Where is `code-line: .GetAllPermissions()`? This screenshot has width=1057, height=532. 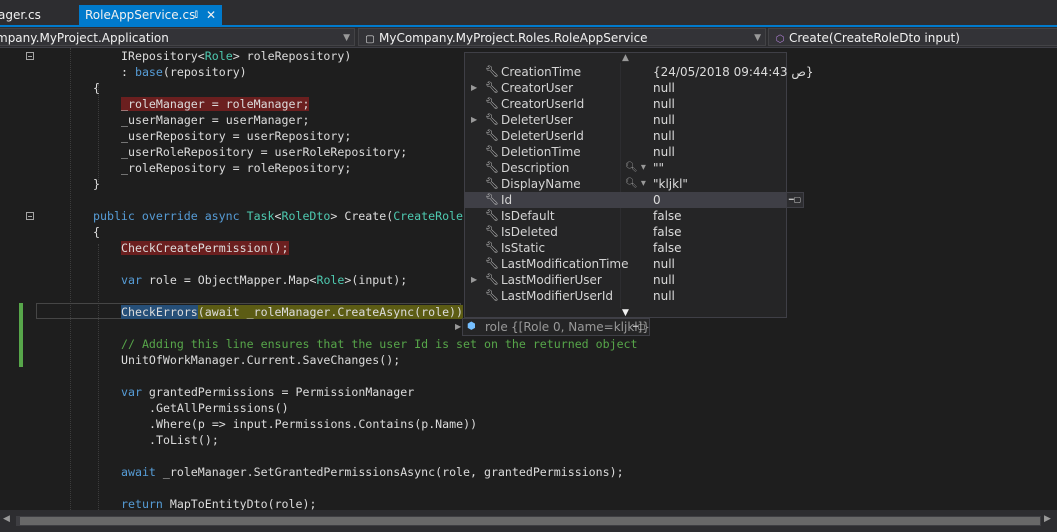 code-line: .GetAllPermissions() is located at coordinates (219, 408).